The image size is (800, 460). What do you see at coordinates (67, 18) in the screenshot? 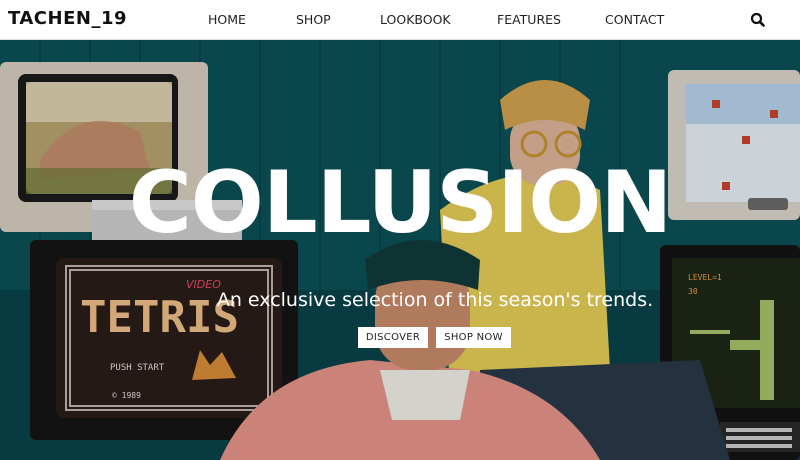
I see `brand-logo: TACHEN_19` at bounding box center [67, 18].